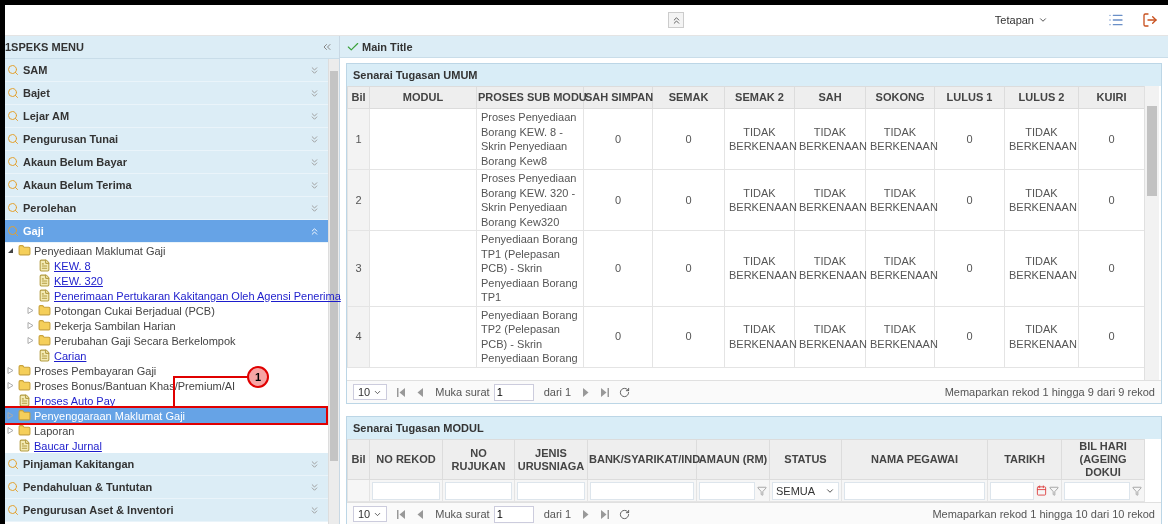 Image resolution: width=1168 pixels, height=524 pixels. I want to click on menu-section: Pendahuluan & Tuntutan, so click(166, 487).